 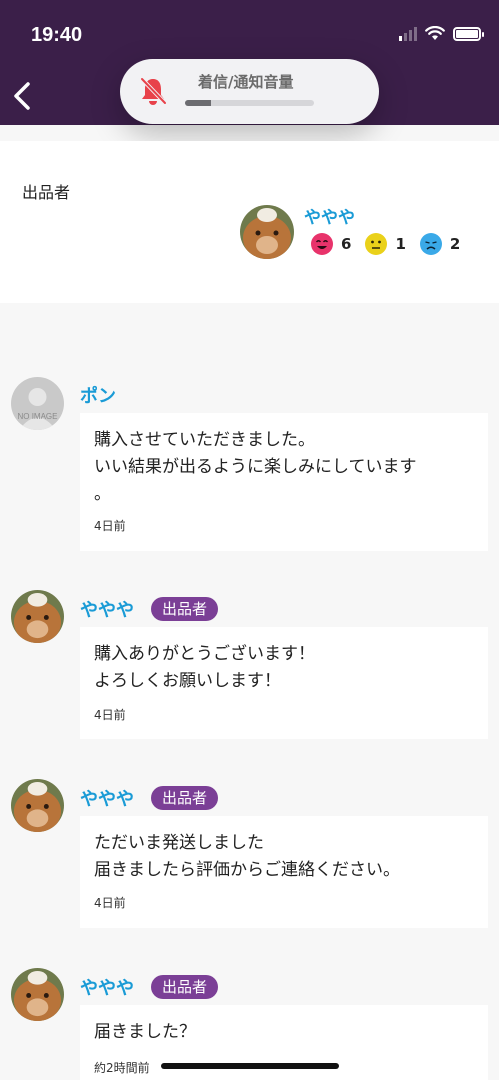 I want to click on comment-text: 購入させていただきました。 いい結果が出るように楽しみにしています 。, so click(x=255, y=467).